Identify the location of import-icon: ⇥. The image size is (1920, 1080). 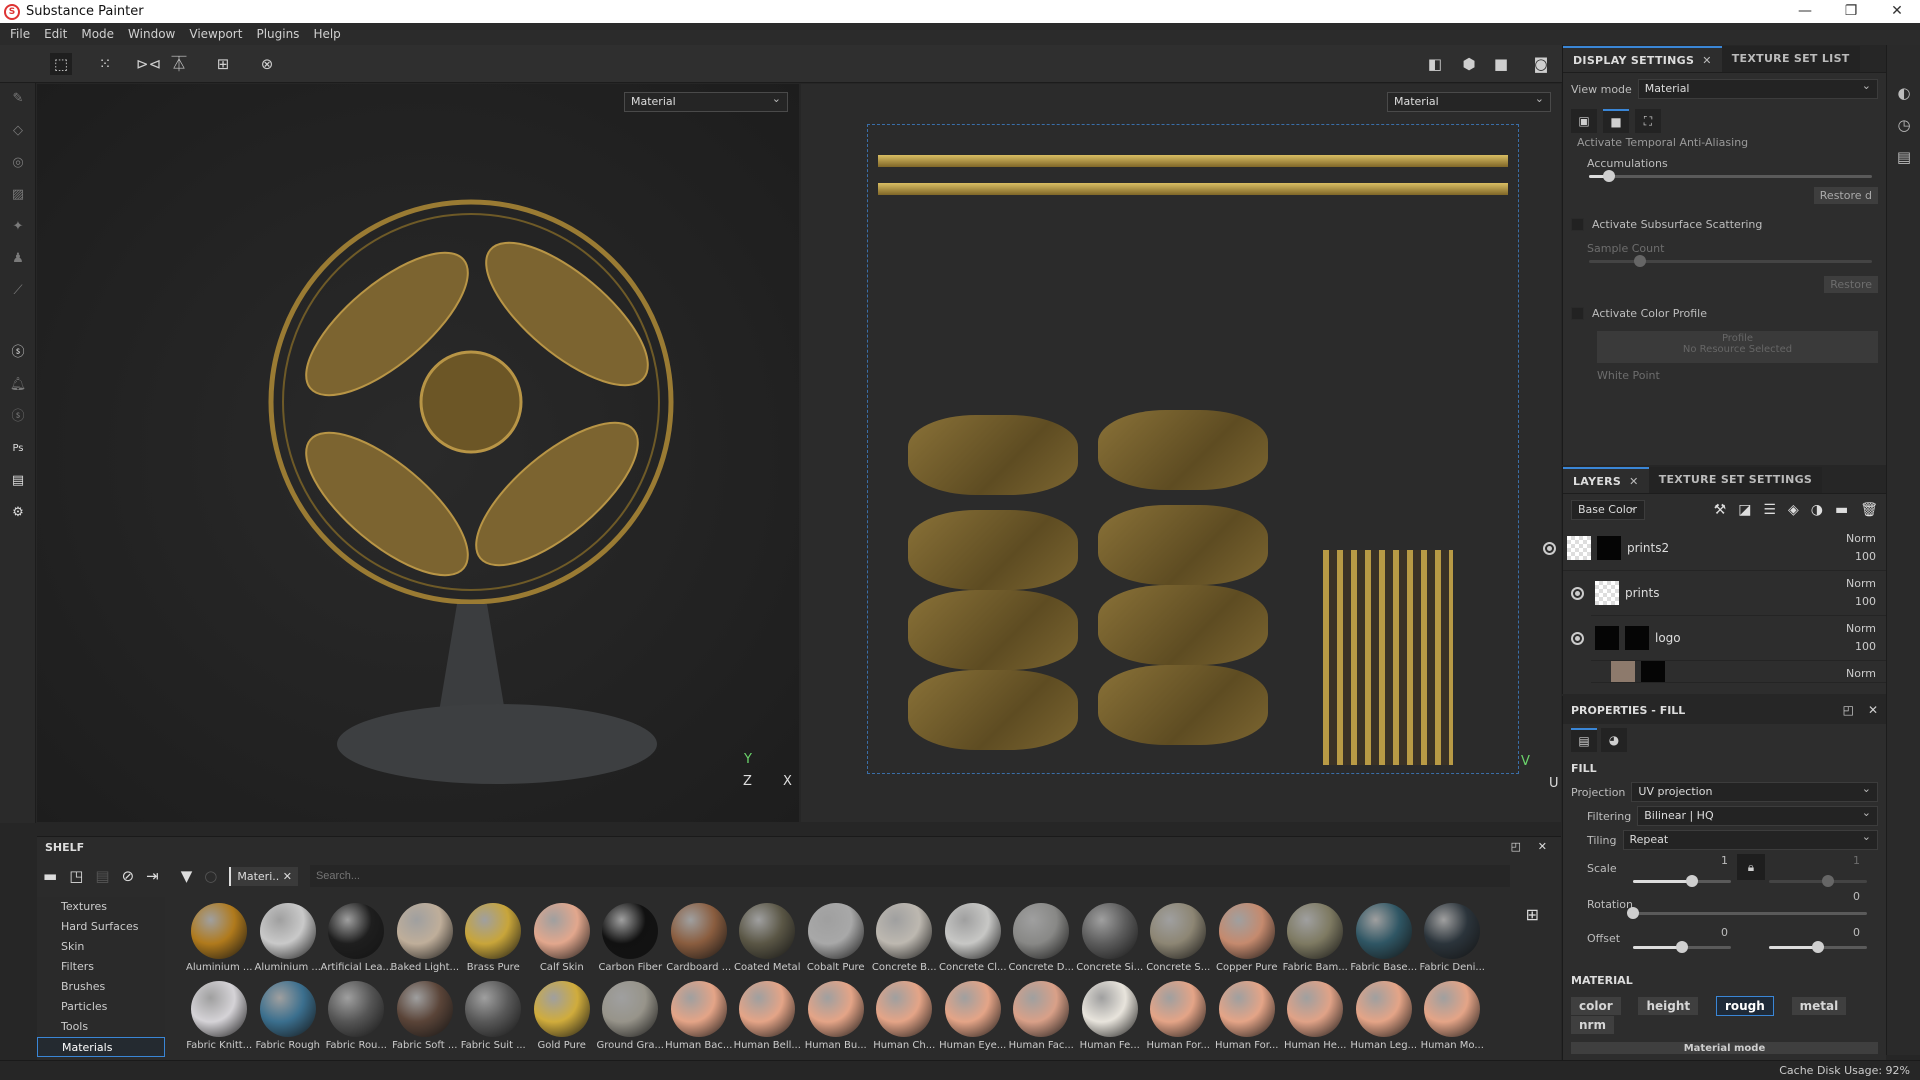
(152, 876).